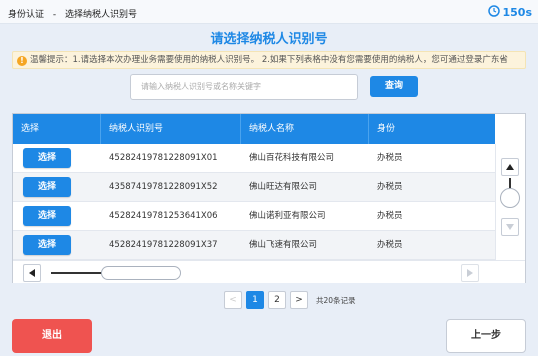  What do you see at coordinates (52, 336) in the screenshot?
I see `exit-button: 退出` at bounding box center [52, 336].